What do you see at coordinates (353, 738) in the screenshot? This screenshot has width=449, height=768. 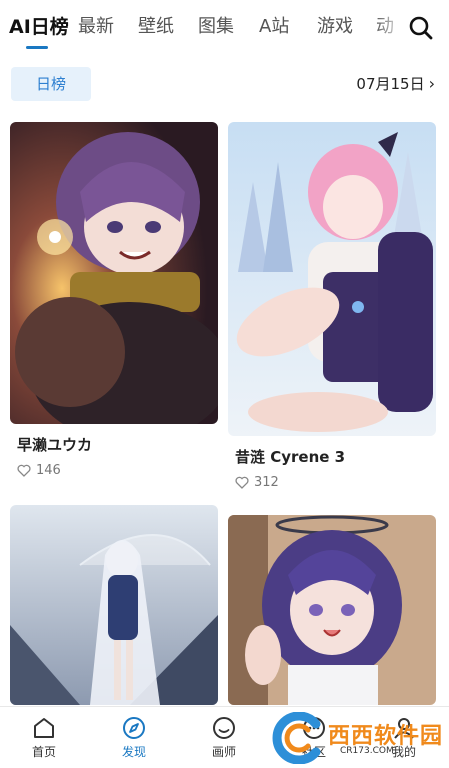 I see `watermark: 西西软件园 CR173.COM` at bounding box center [353, 738].